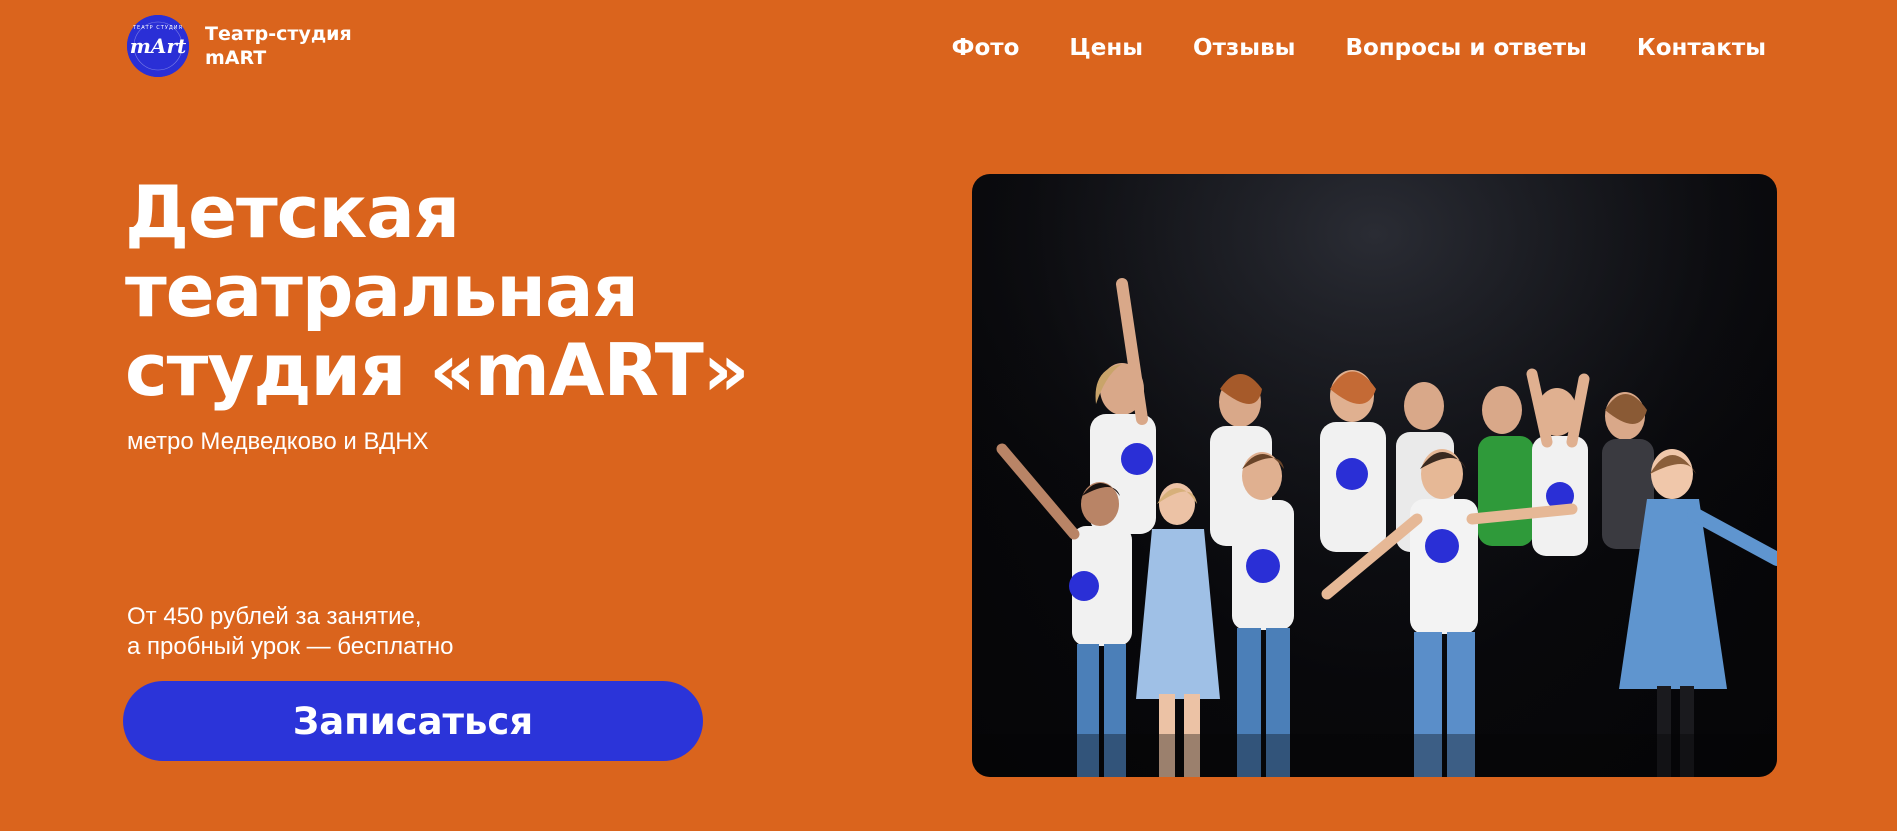 This screenshot has width=1897, height=831. Describe the element at coordinates (382, 291) in the screenshot. I see `hero-title-line: театральная` at that location.